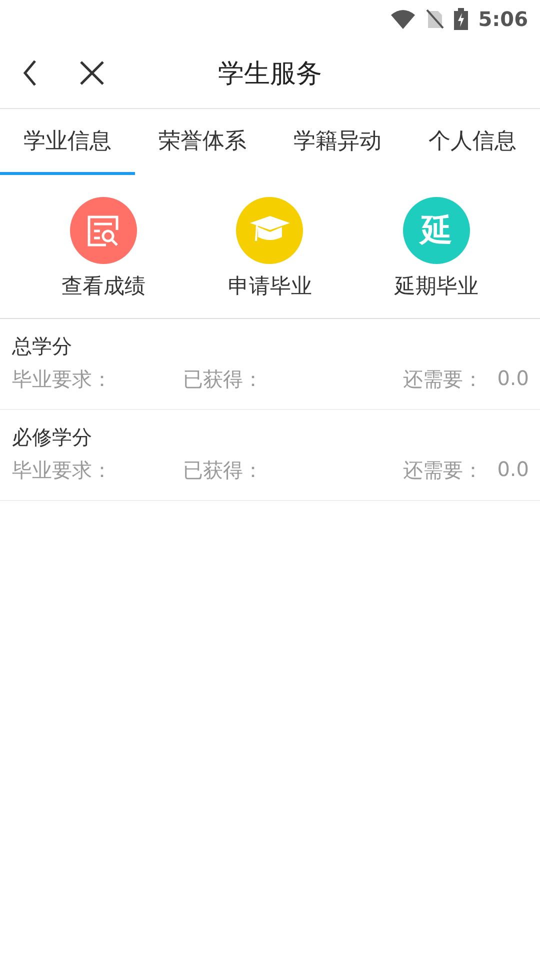 This screenshot has width=540, height=960. What do you see at coordinates (503, 19) in the screenshot?
I see `status-time: 5:06` at bounding box center [503, 19].